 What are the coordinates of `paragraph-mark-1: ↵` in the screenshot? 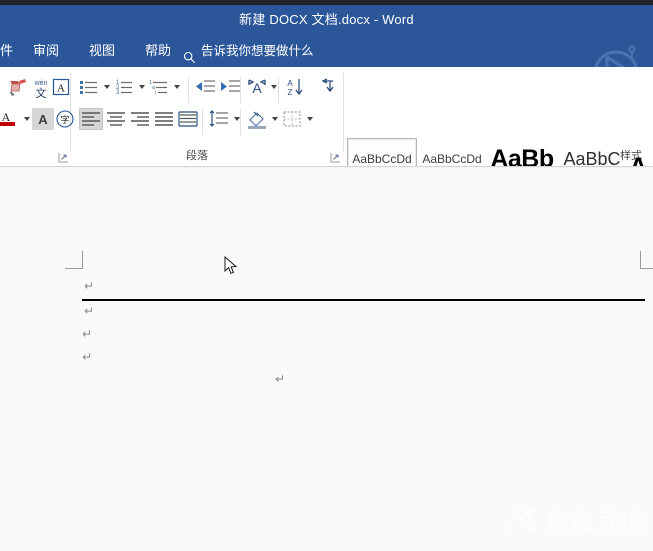 It's located at (89, 286).